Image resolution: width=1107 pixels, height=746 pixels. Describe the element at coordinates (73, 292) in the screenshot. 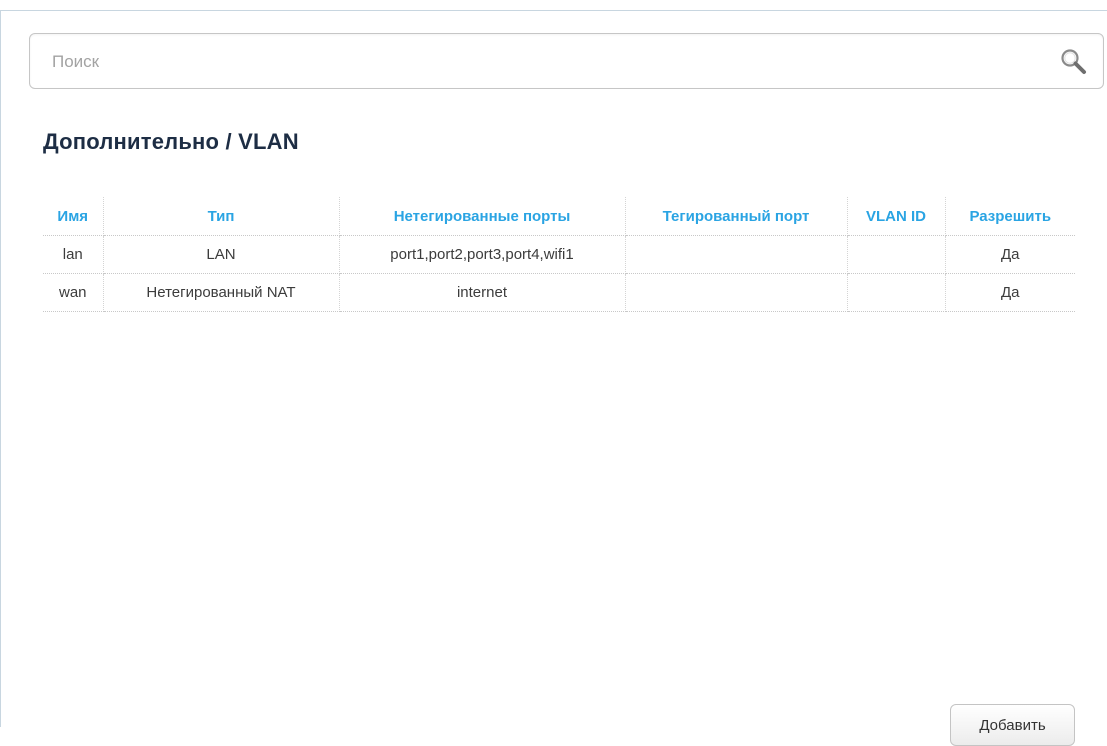

I see `cell-name: wan` at that location.